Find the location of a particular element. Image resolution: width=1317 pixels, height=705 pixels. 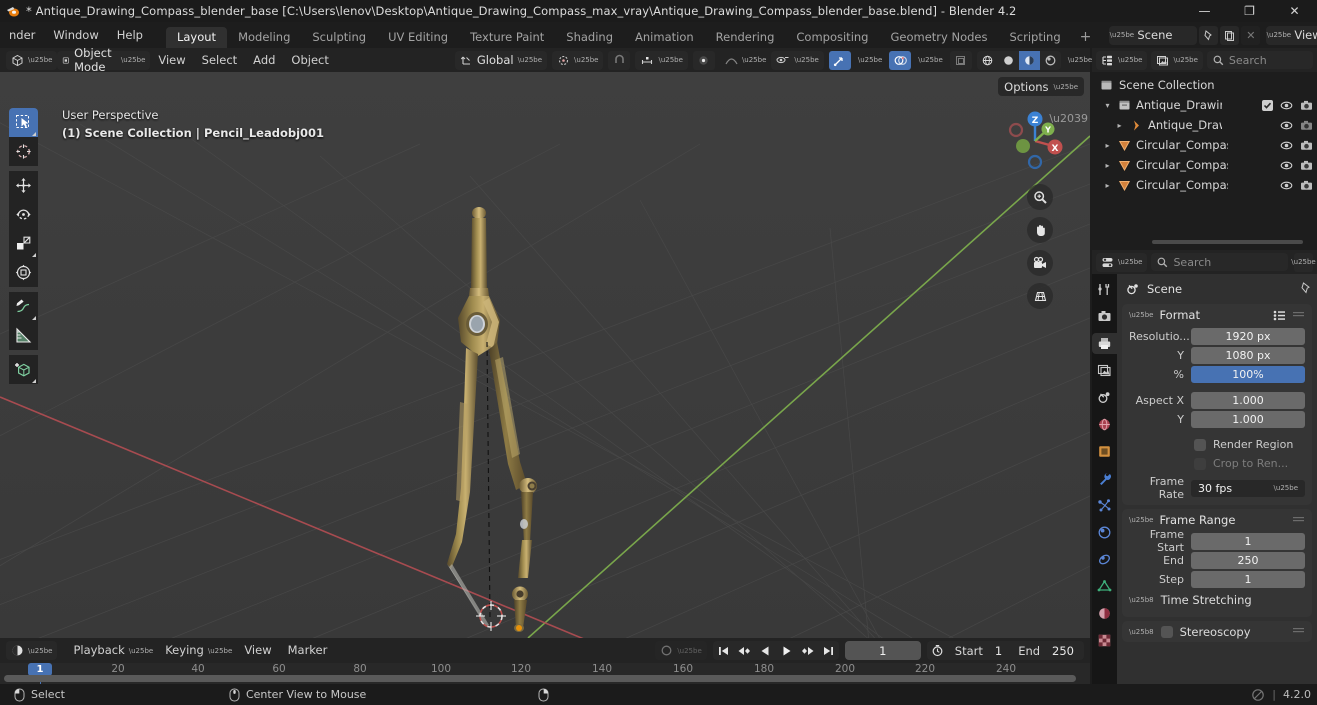

stereoscopy-checkbox is located at coordinates (1166, 631).